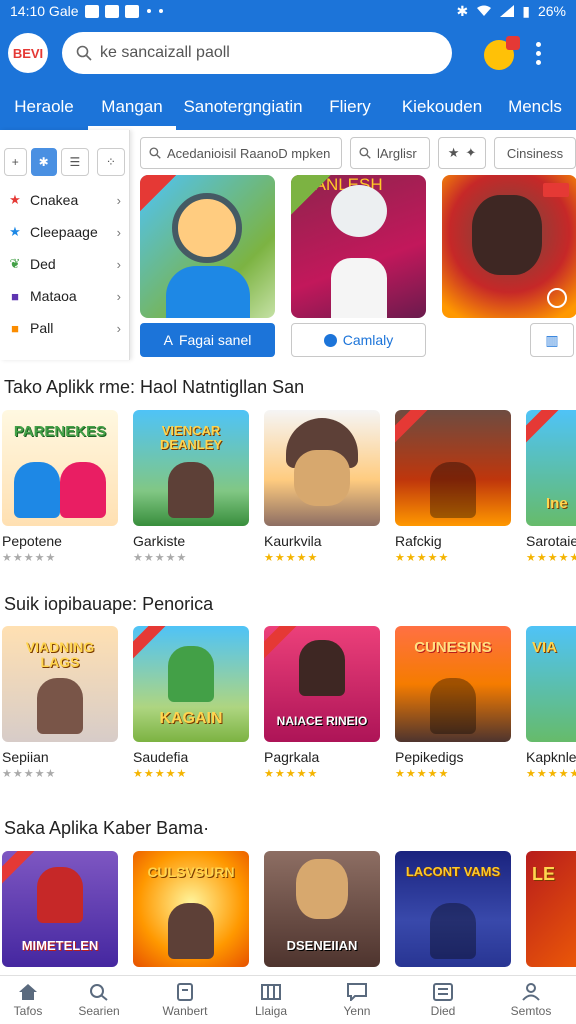 The height and width of the screenshot is (1024, 576). Describe the element at coordinates (350, 107) in the screenshot. I see `tab-fliery: Fliery` at that location.